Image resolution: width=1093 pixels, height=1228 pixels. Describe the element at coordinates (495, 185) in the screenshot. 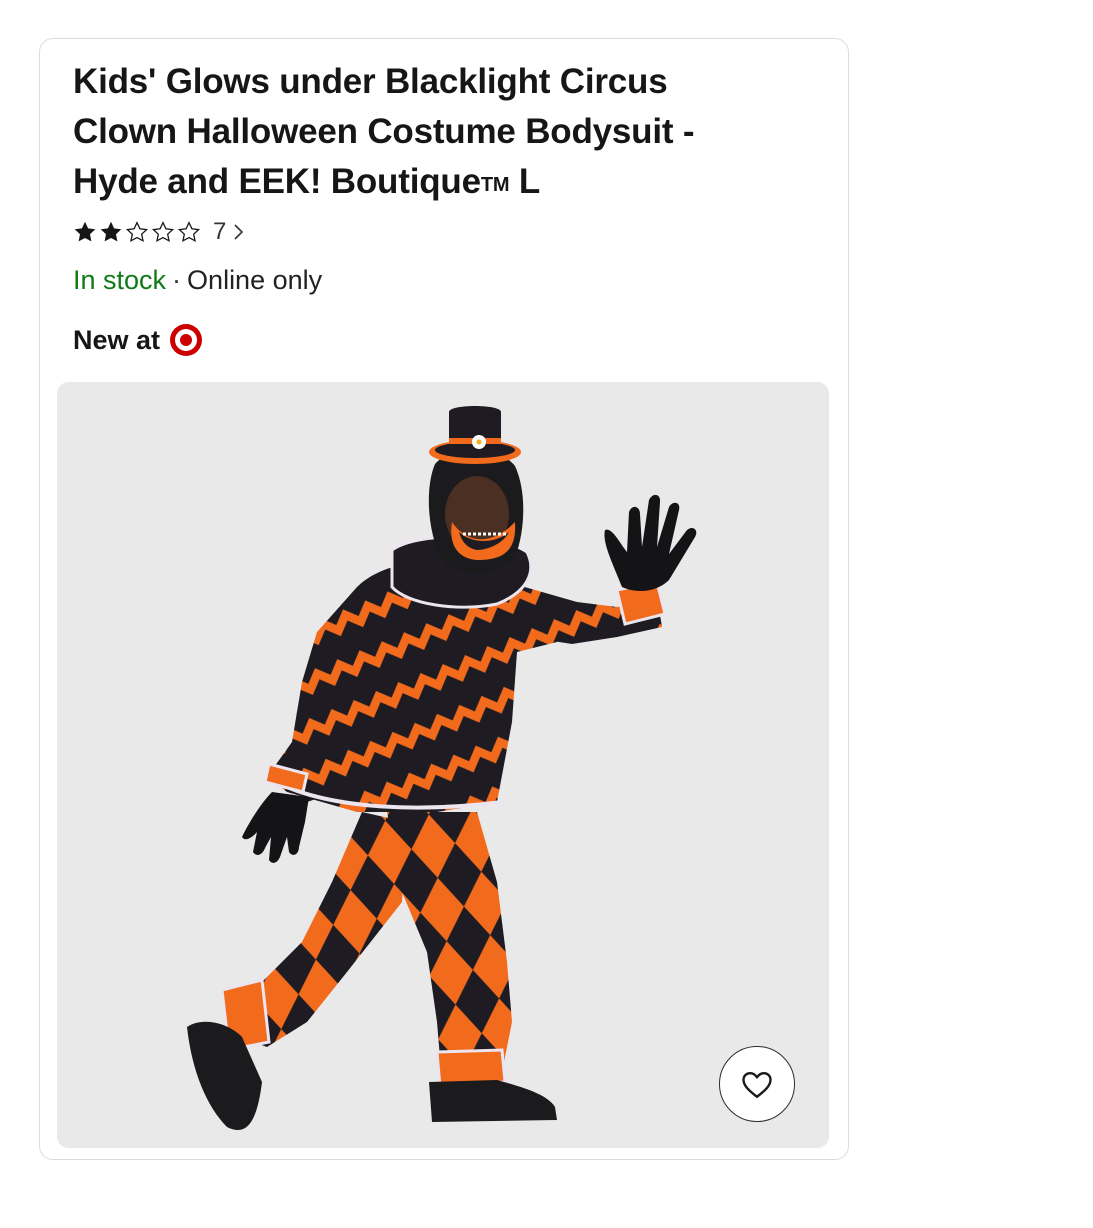

I see `trademark-mark: TM` at that location.